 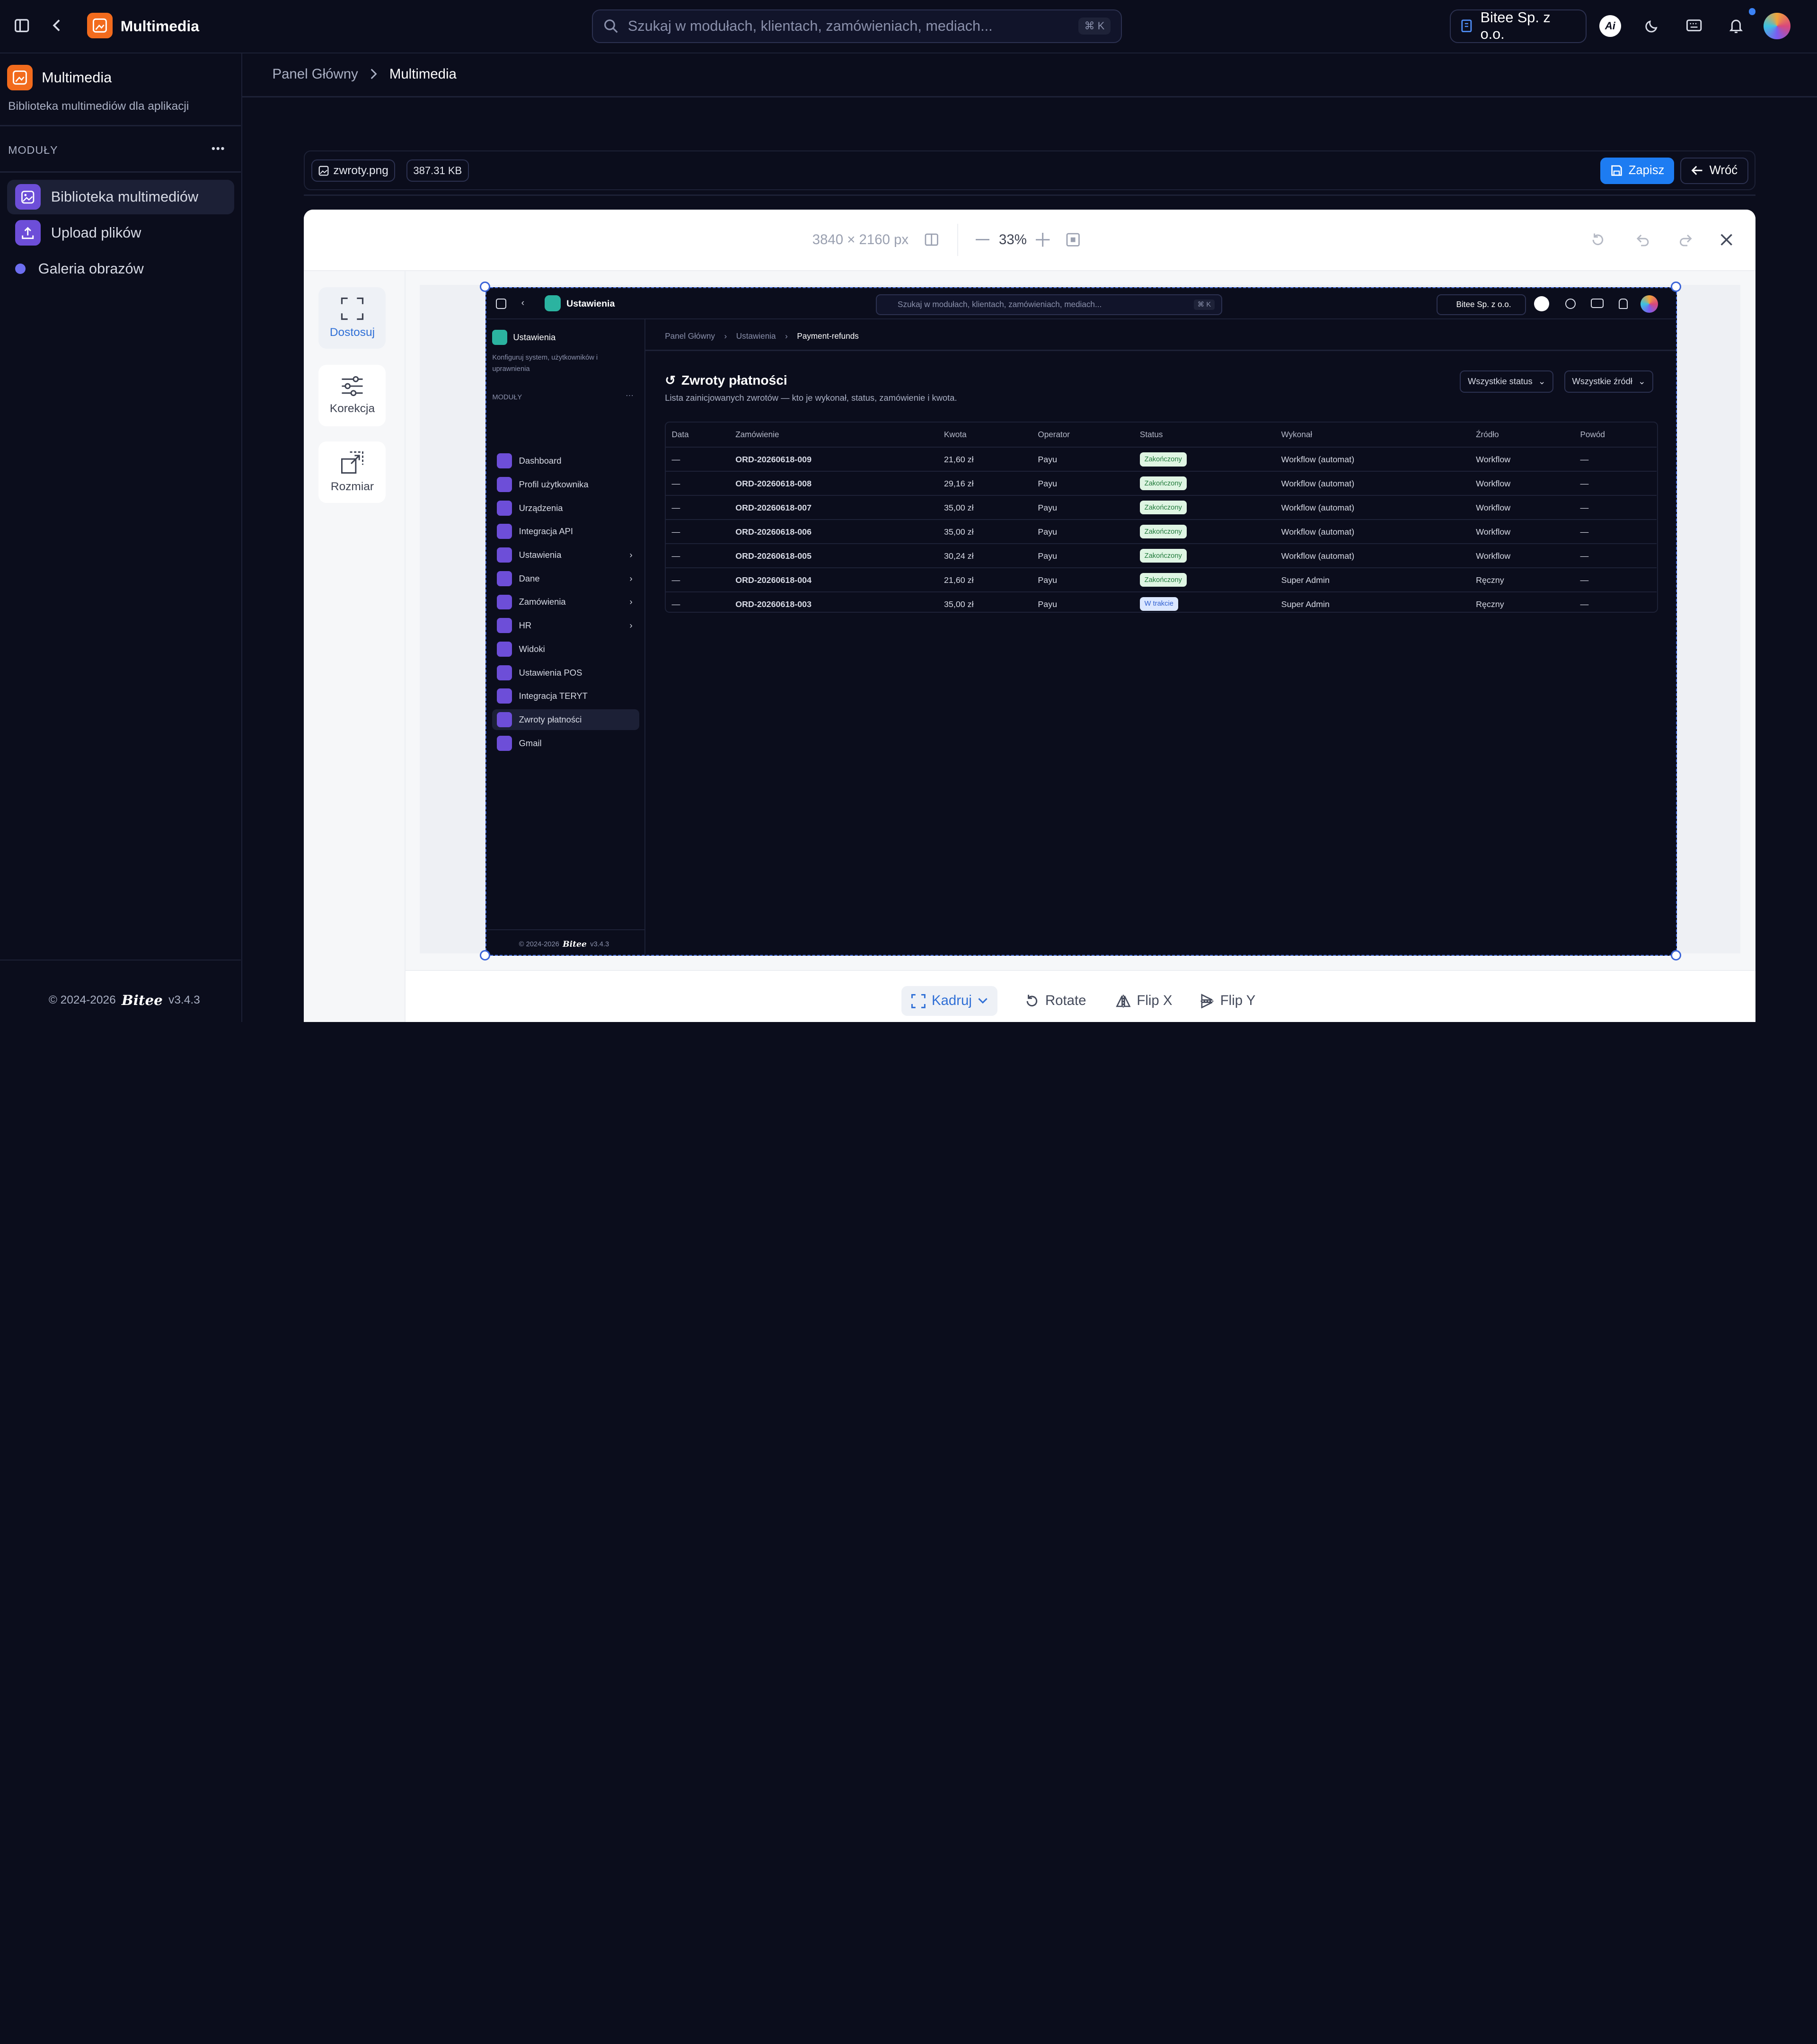 What do you see at coordinates (951, 1001) in the screenshot?
I see `crop-label: Kadruj` at bounding box center [951, 1001].